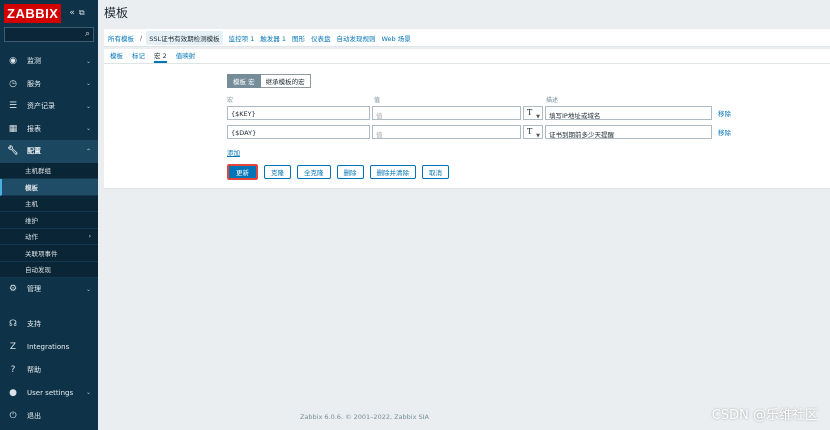 This screenshot has width=830, height=430. What do you see at coordinates (49, 34) in the screenshot?
I see `sidebar-search-input: ⌕` at bounding box center [49, 34].